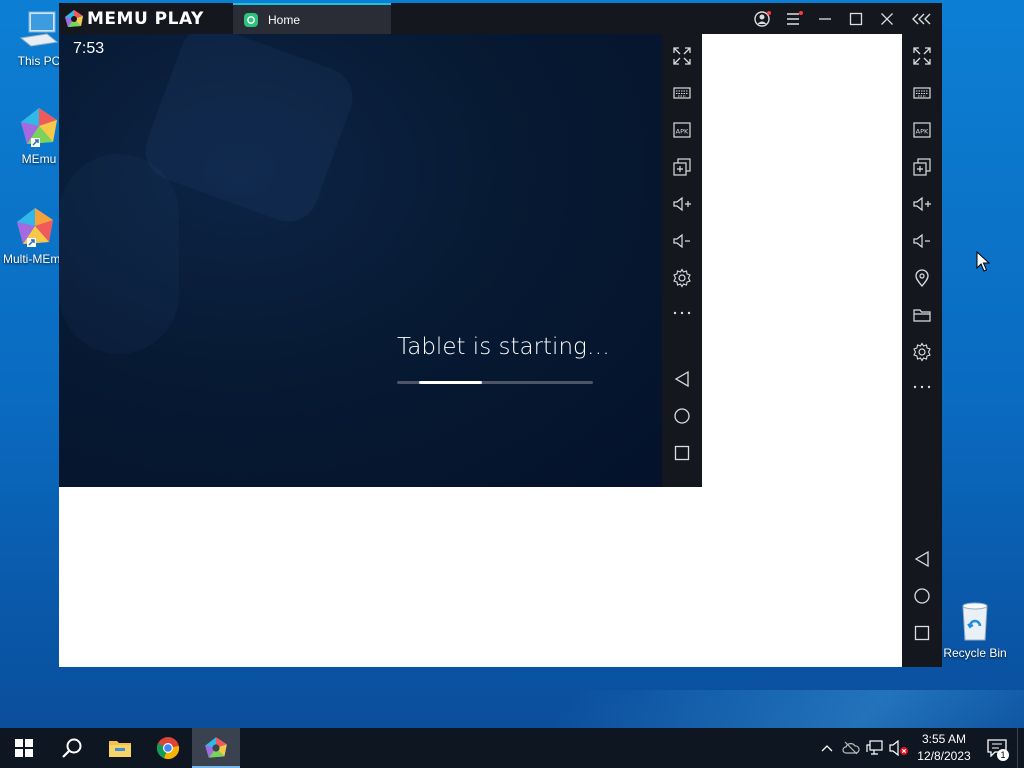 The height and width of the screenshot is (768, 1024). Describe the element at coordinates (120, 748) in the screenshot. I see `file-explorer-icon` at that location.